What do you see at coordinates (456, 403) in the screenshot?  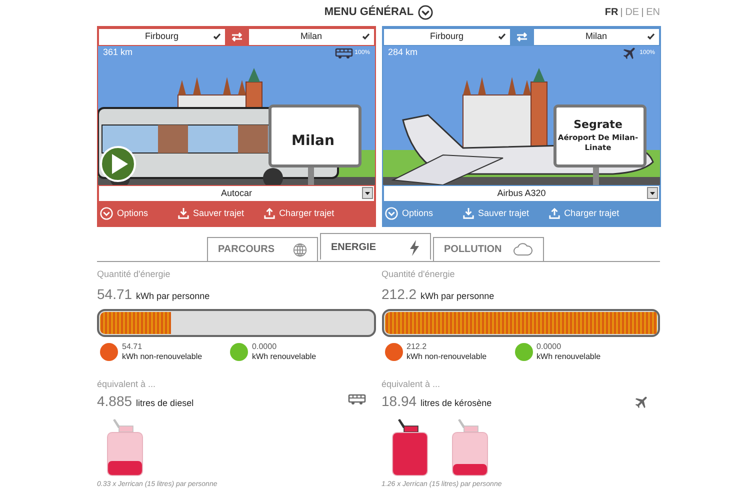 I see `unit-label: litres de kérosène` at bounding box center [456, 403].